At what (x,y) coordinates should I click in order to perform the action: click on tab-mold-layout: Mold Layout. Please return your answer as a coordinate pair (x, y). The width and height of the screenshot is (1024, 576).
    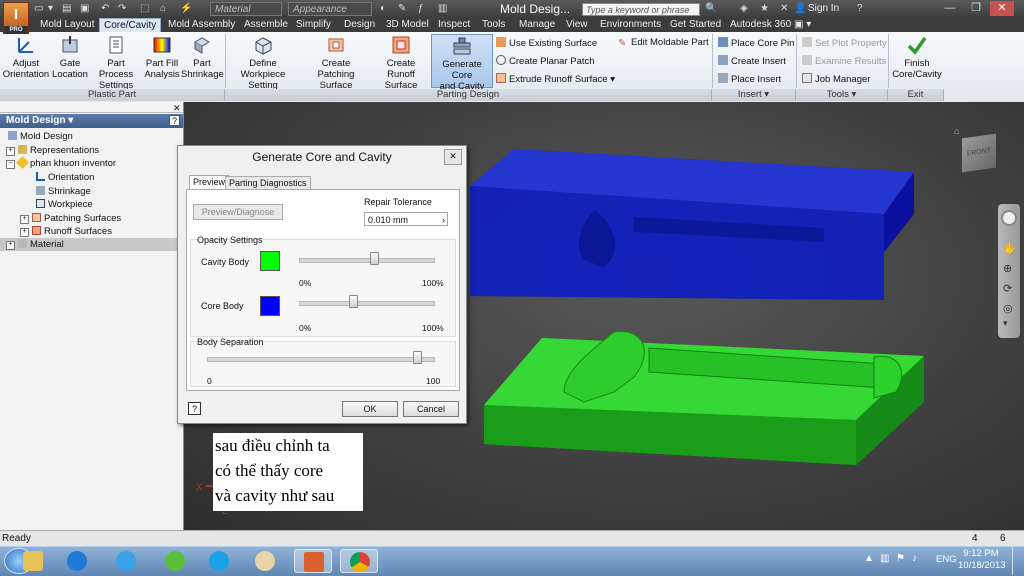
    Looking at the image, I should click on (67, 25).